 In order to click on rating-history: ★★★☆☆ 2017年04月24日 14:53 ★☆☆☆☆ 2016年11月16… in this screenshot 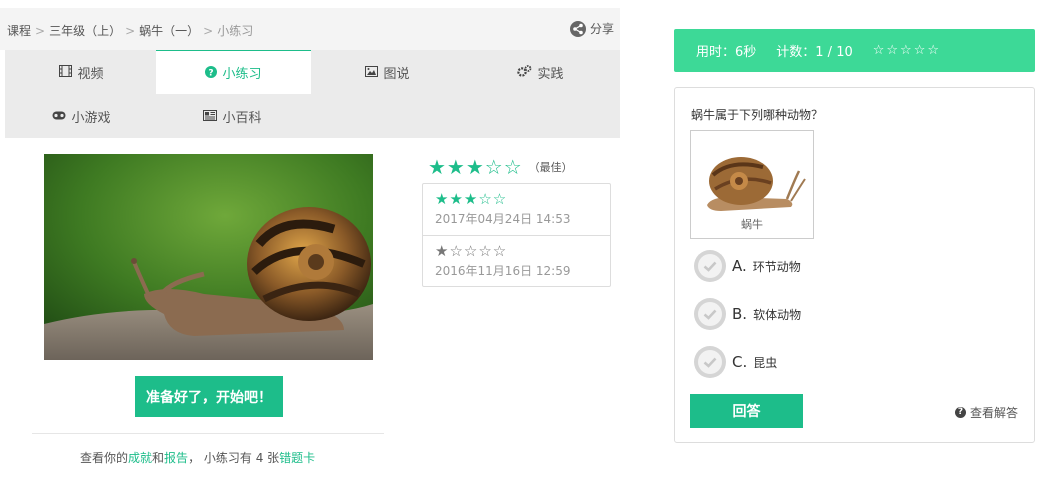, I will do `click(516, 235)`.